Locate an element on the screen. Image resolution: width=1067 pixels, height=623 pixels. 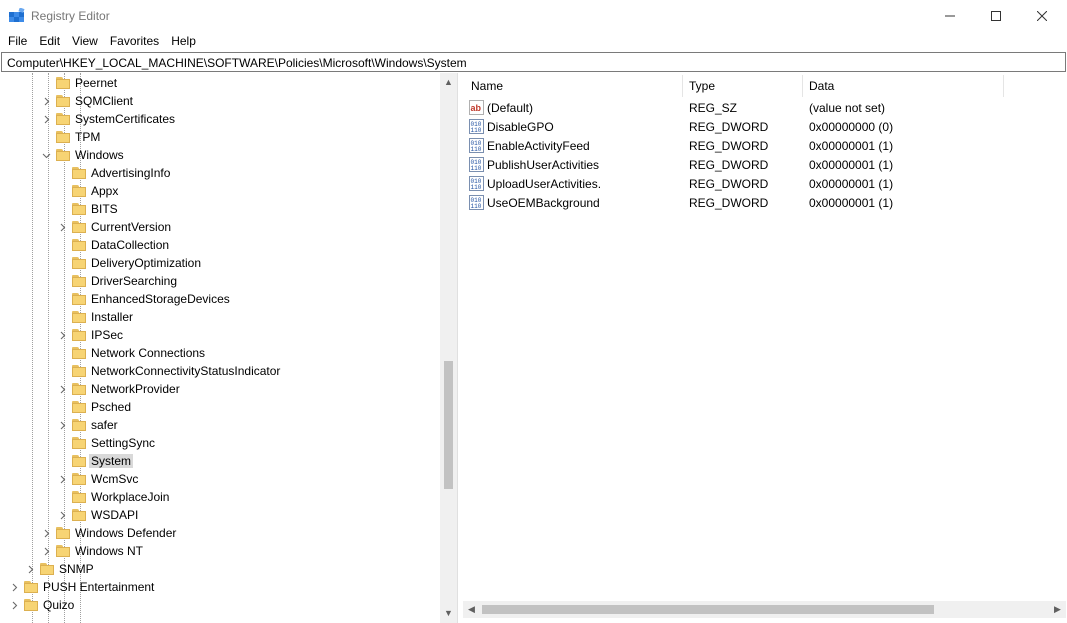
tree-item: Network Connections is located at coordinates (220, 353).